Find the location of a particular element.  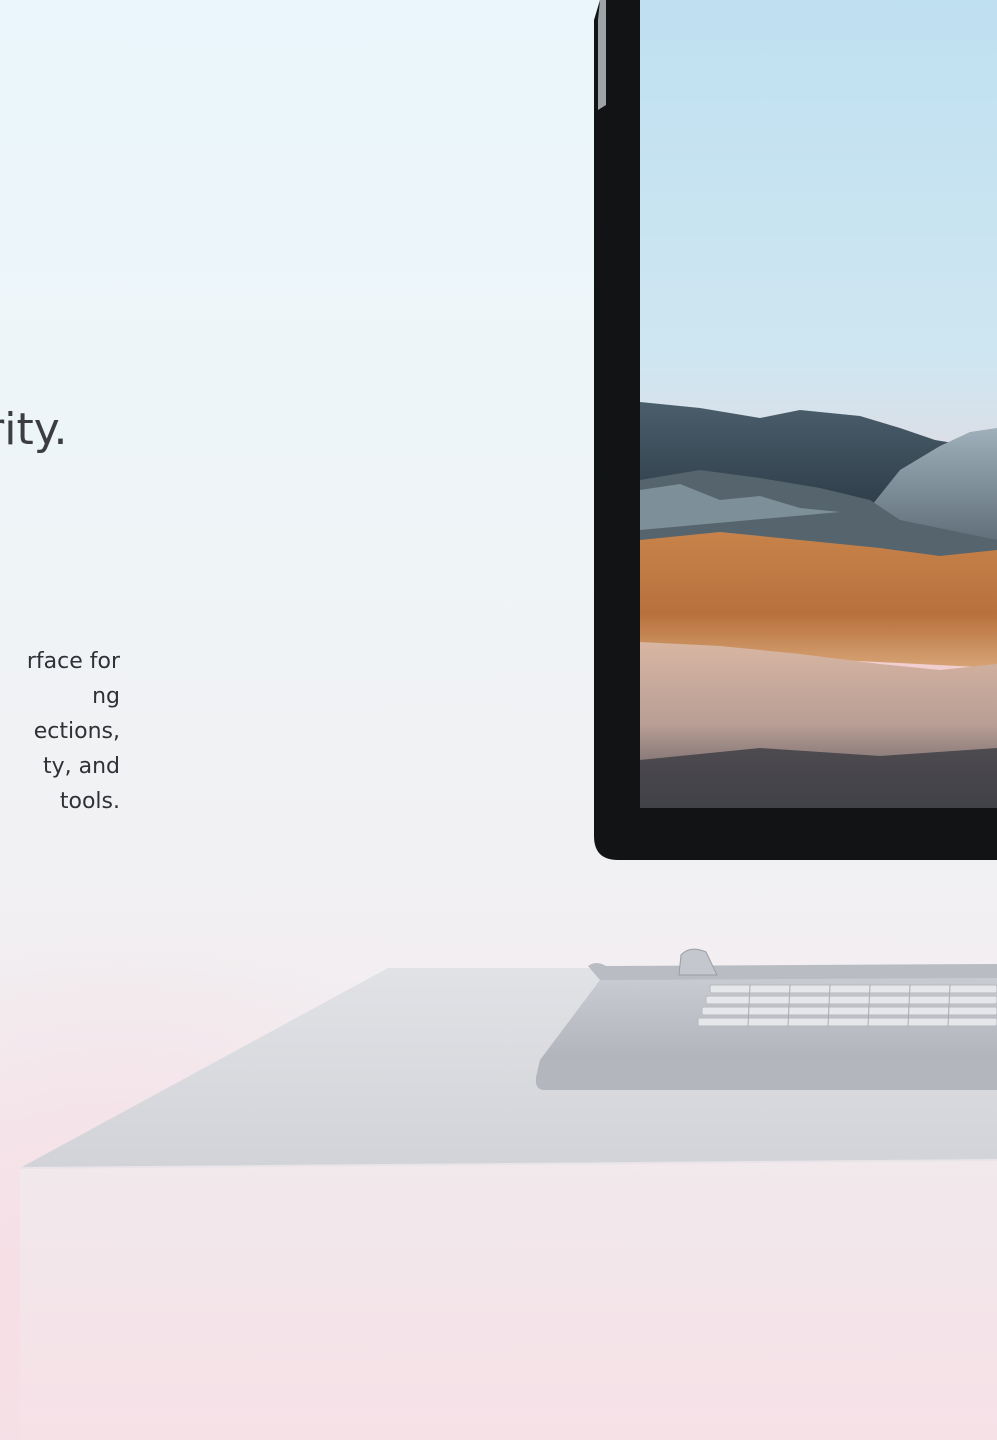

headline-line-1: ed is located at coordinates (150, 370).